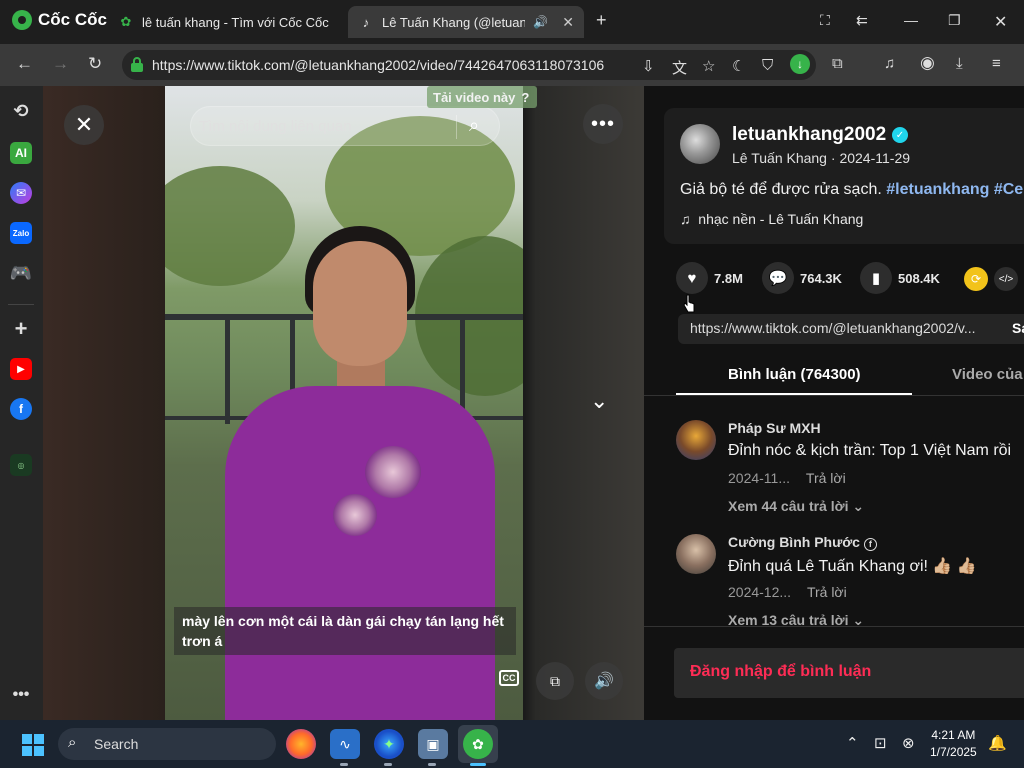 The image size is (1024, 768). Describe the element at coordinates (33, 745) in the screenshot. I see `windows-start-icon` at that location.